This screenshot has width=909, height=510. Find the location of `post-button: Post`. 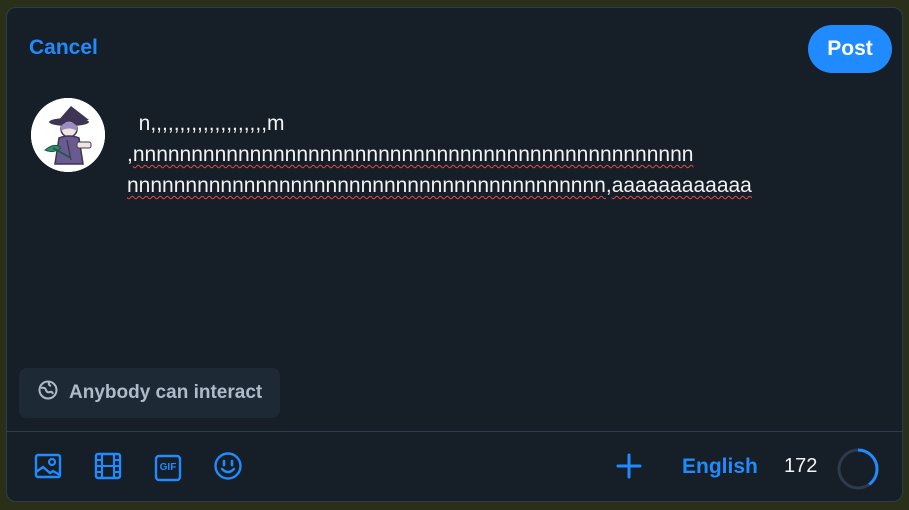

post-button: Post is located at coordinates (850, 49).